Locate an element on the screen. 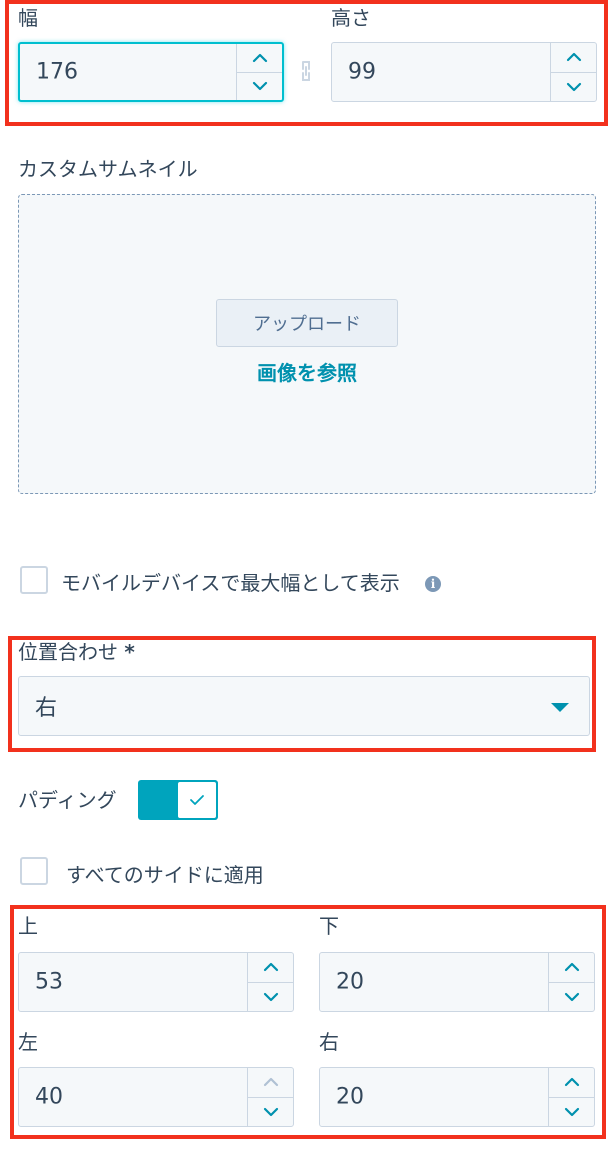 This screenshot has width=614, height=1158. info-icon: i is located at coordinates (433, 584).